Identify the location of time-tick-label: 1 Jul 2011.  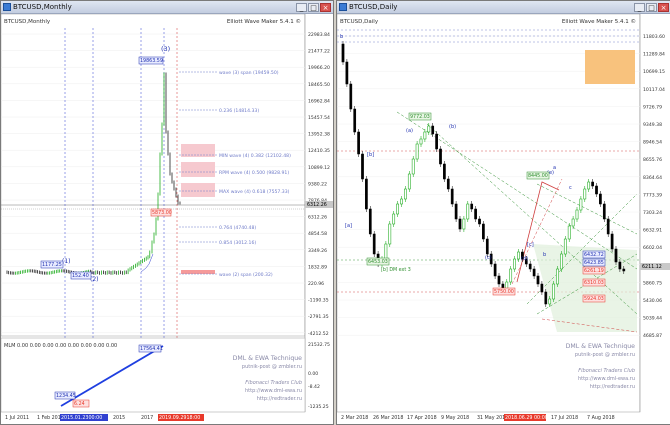
(17, 418).